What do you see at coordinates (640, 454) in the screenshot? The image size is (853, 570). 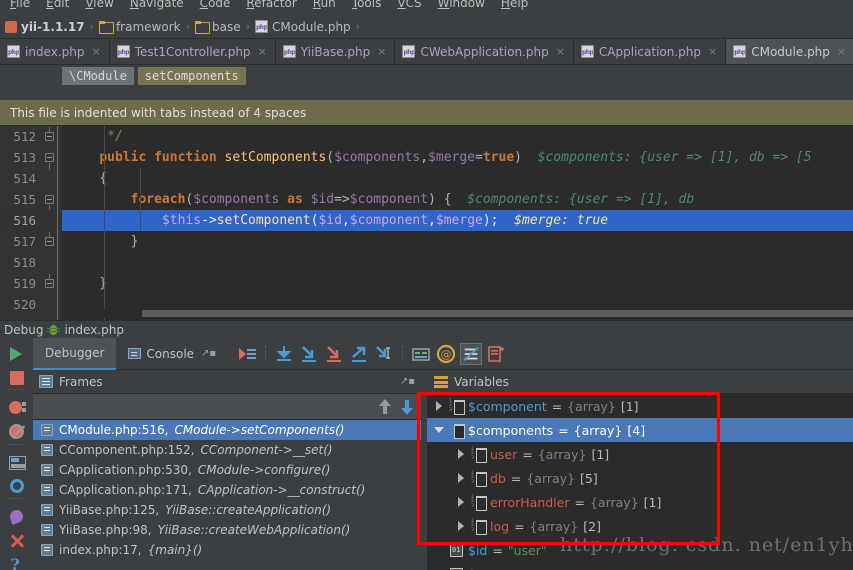 I see `variable-row: user={array}[1]` at bounding box center [640, 454].